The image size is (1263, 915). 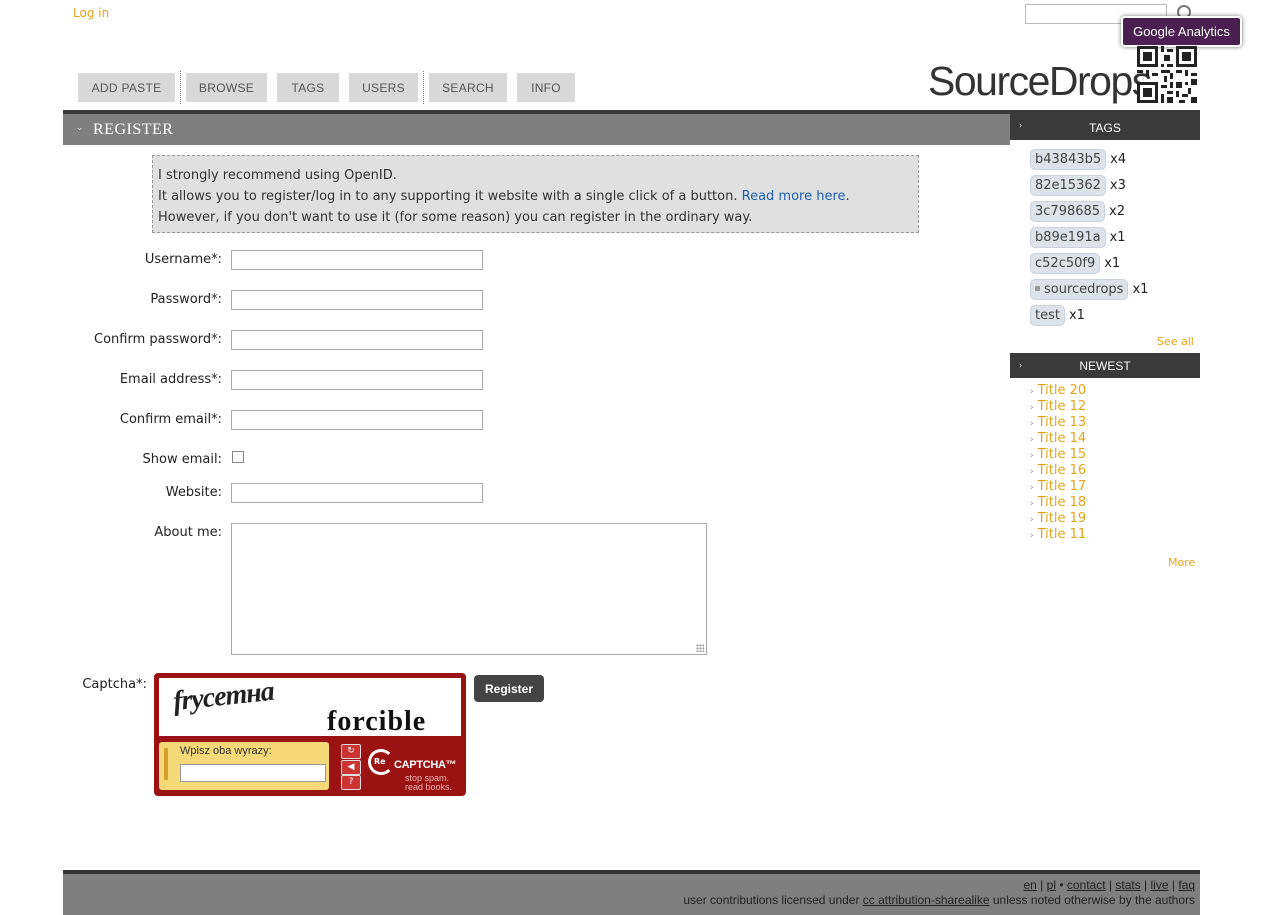 I want to click on newest-item: › Title 14, so click(x=1058, y=438).